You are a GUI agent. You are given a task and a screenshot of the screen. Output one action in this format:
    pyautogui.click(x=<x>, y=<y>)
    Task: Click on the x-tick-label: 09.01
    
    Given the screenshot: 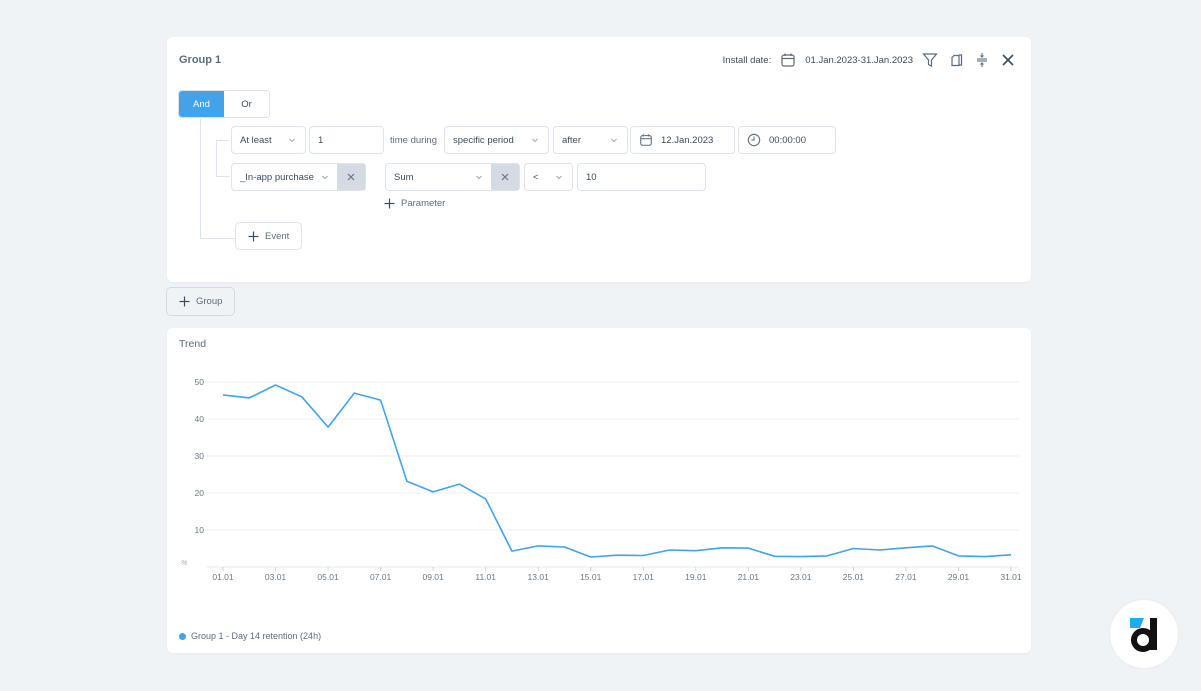 What is the action you would take?
    pyautogui.click(x=433, y=577)
    